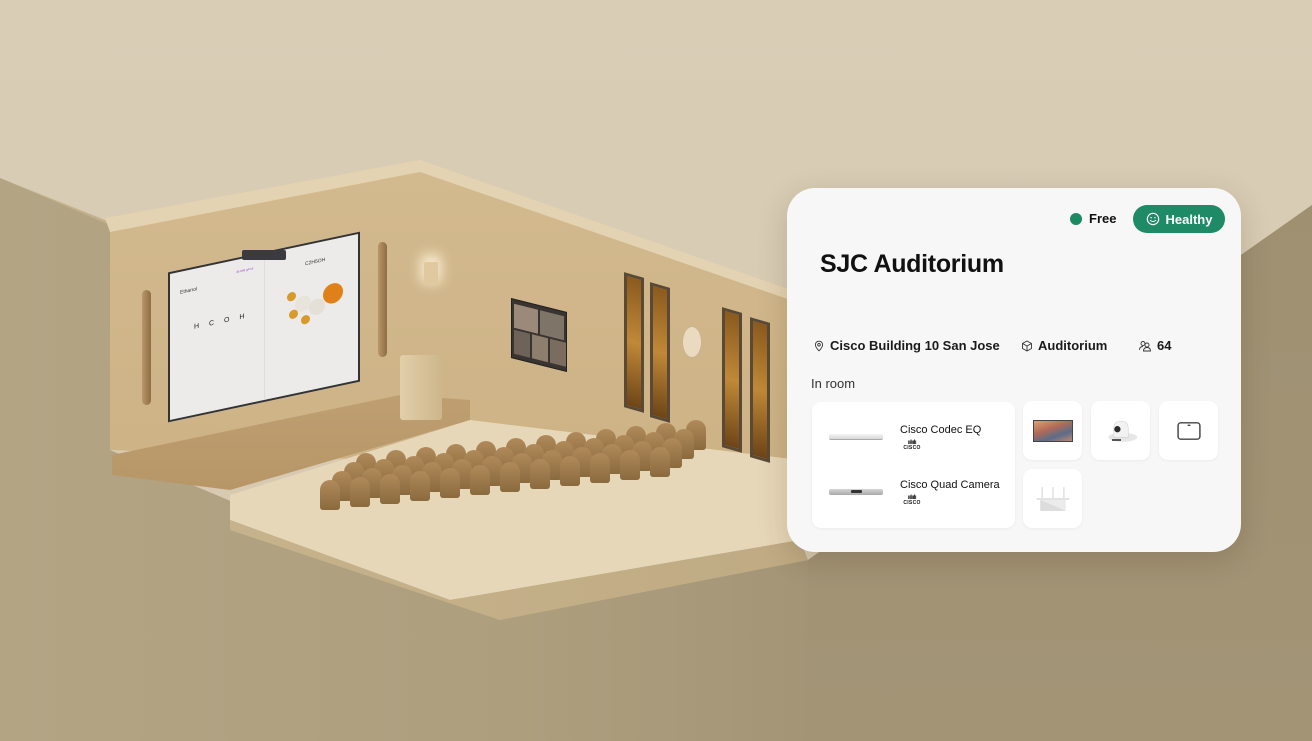 This screenshot has height=741, width=1312. I want to click on availability-status: Free, so click(1093, 218).